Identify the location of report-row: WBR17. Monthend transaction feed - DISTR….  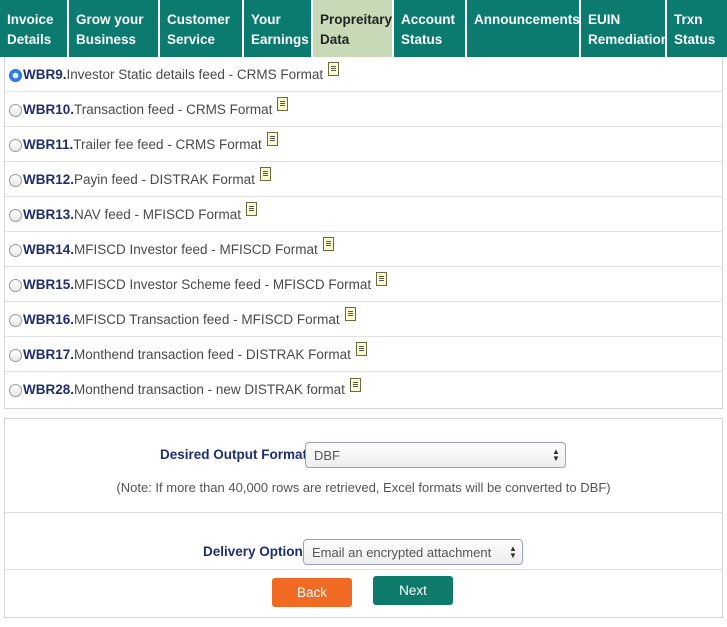
(363, 354).